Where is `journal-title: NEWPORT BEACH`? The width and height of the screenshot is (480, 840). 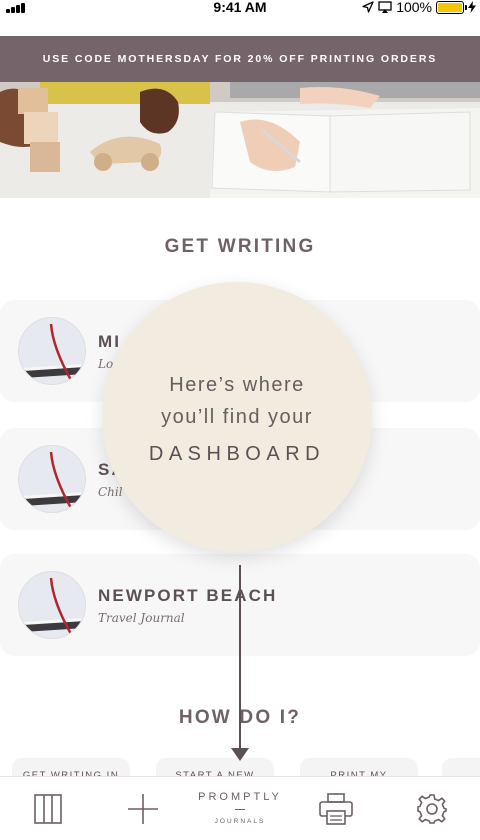 journal-title: NEWPORT BEACH is located at coordinates (188, 595).